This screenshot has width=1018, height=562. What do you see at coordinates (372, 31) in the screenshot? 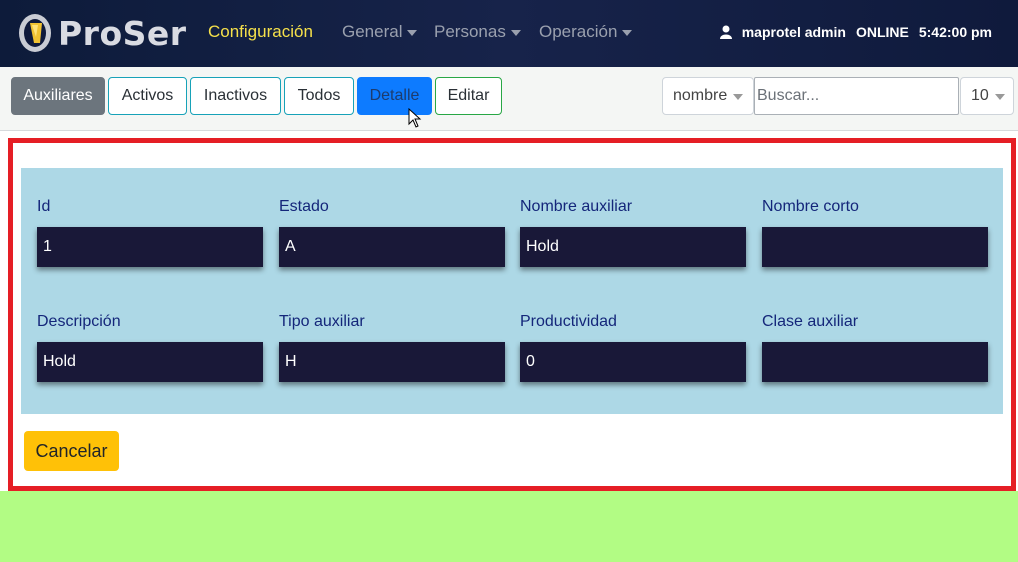
I see `nav-general-label: General` at bounding box center [372, 31].